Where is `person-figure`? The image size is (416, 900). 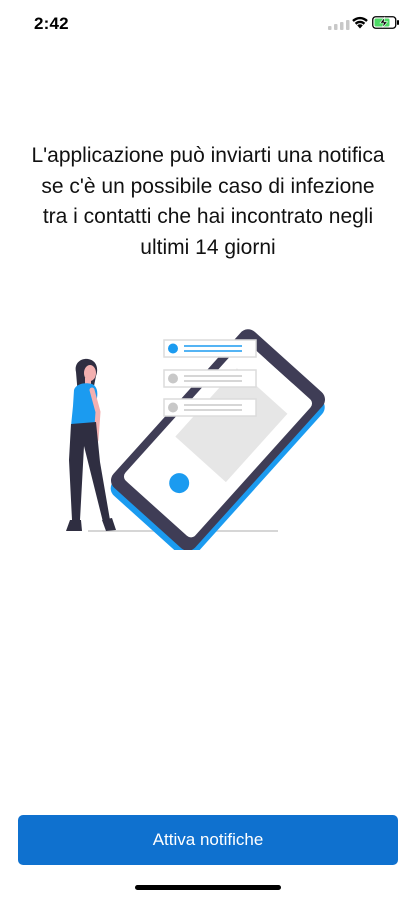
person-figure is located at coordinates (91, 444).